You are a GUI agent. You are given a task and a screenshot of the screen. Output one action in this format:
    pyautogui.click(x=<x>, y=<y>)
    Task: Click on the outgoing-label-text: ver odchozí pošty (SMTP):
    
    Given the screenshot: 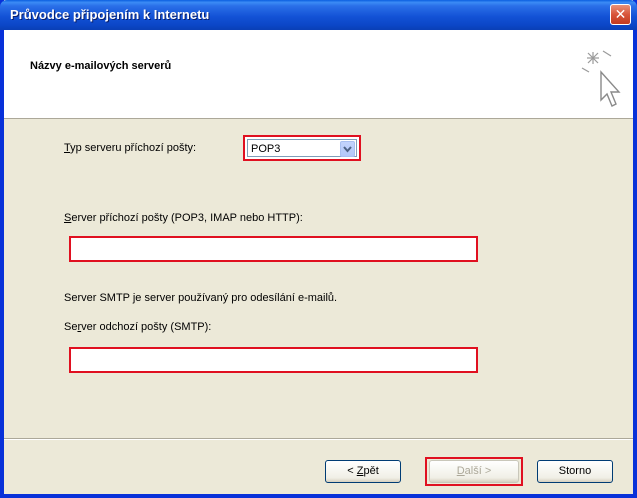 What is the action you would take?
    pyautogui.click(x=146, y=327)
    